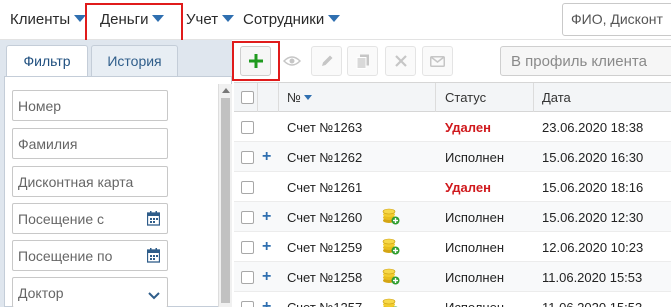  I want to click on date-cell: 15.06.2020 18:16, so click(593, 187).